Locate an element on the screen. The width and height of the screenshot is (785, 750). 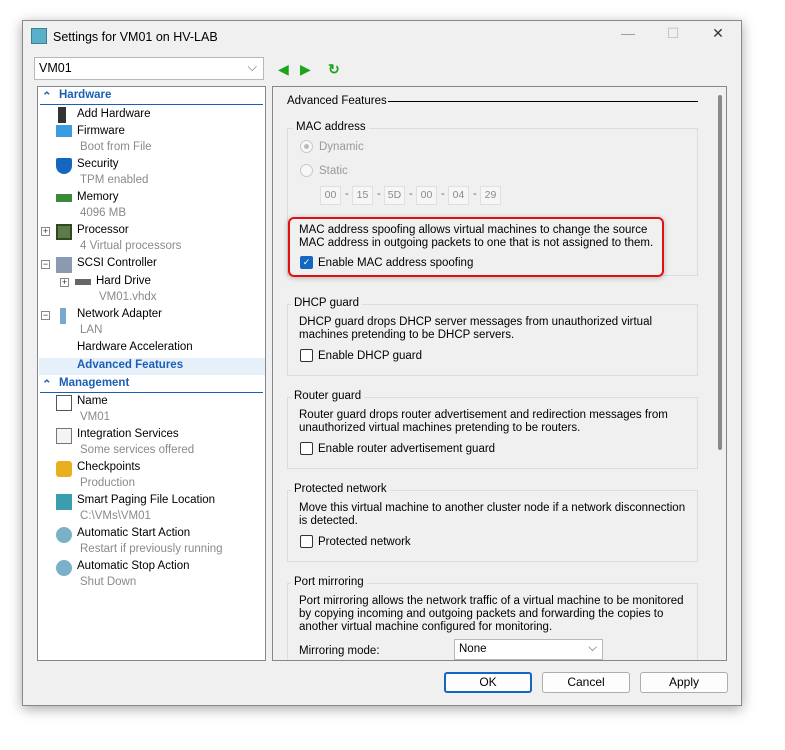
checkpoints-detail: Production is located at coordinates (107, 483).